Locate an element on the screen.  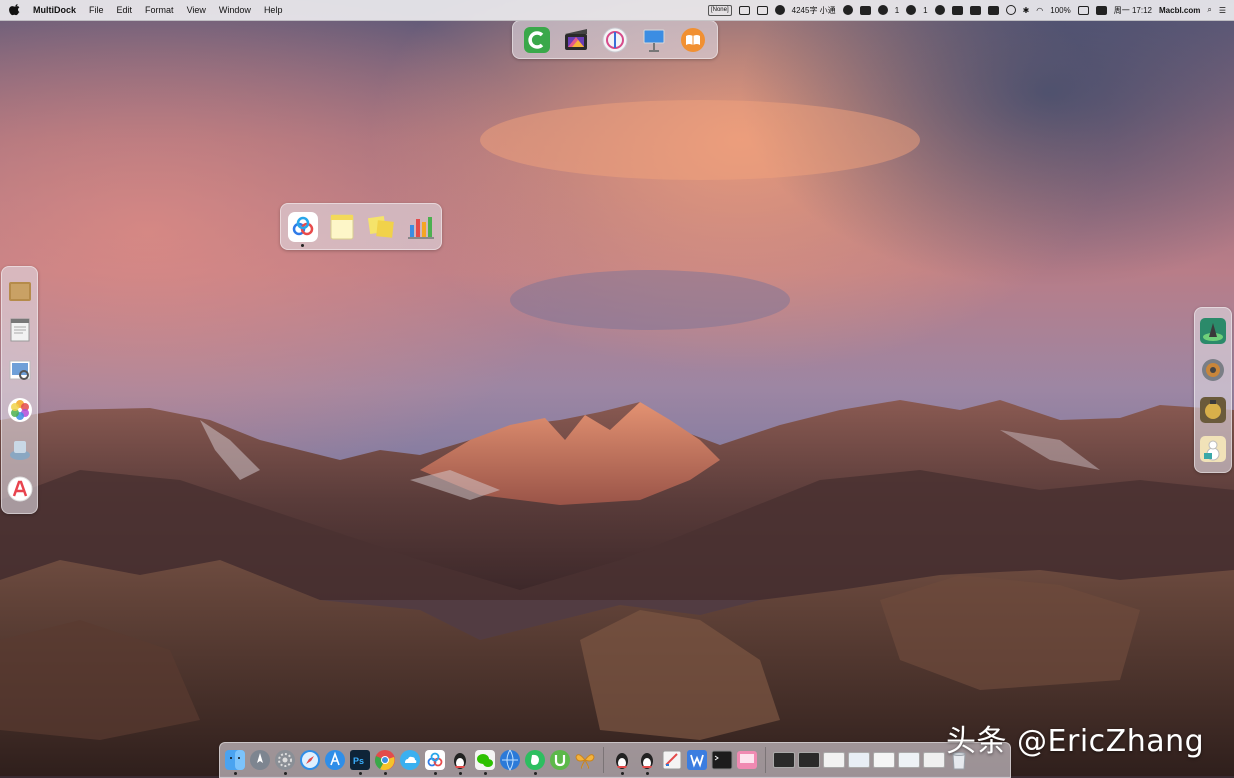
coda-icon is located at coordinates (537, 40).